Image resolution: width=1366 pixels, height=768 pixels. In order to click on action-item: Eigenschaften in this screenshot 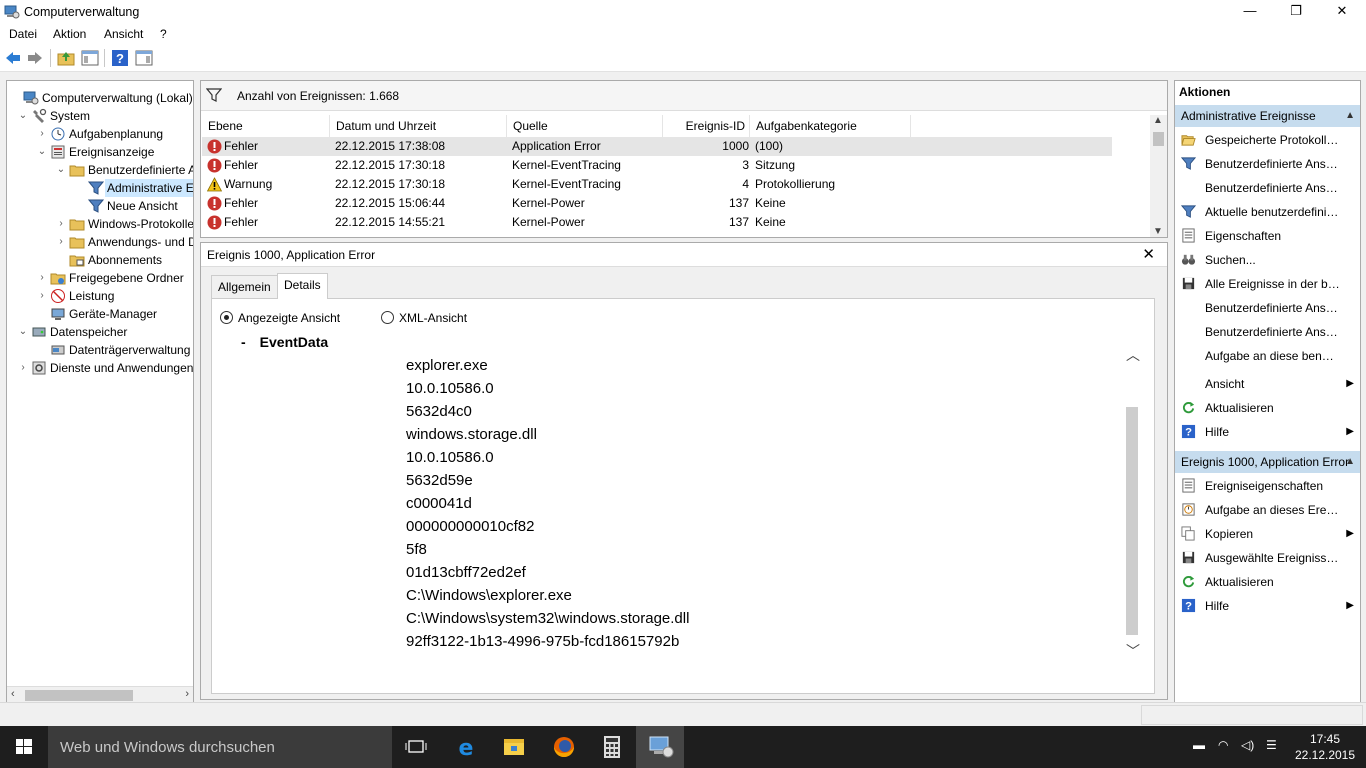, I will do `click(1267, 236)`.